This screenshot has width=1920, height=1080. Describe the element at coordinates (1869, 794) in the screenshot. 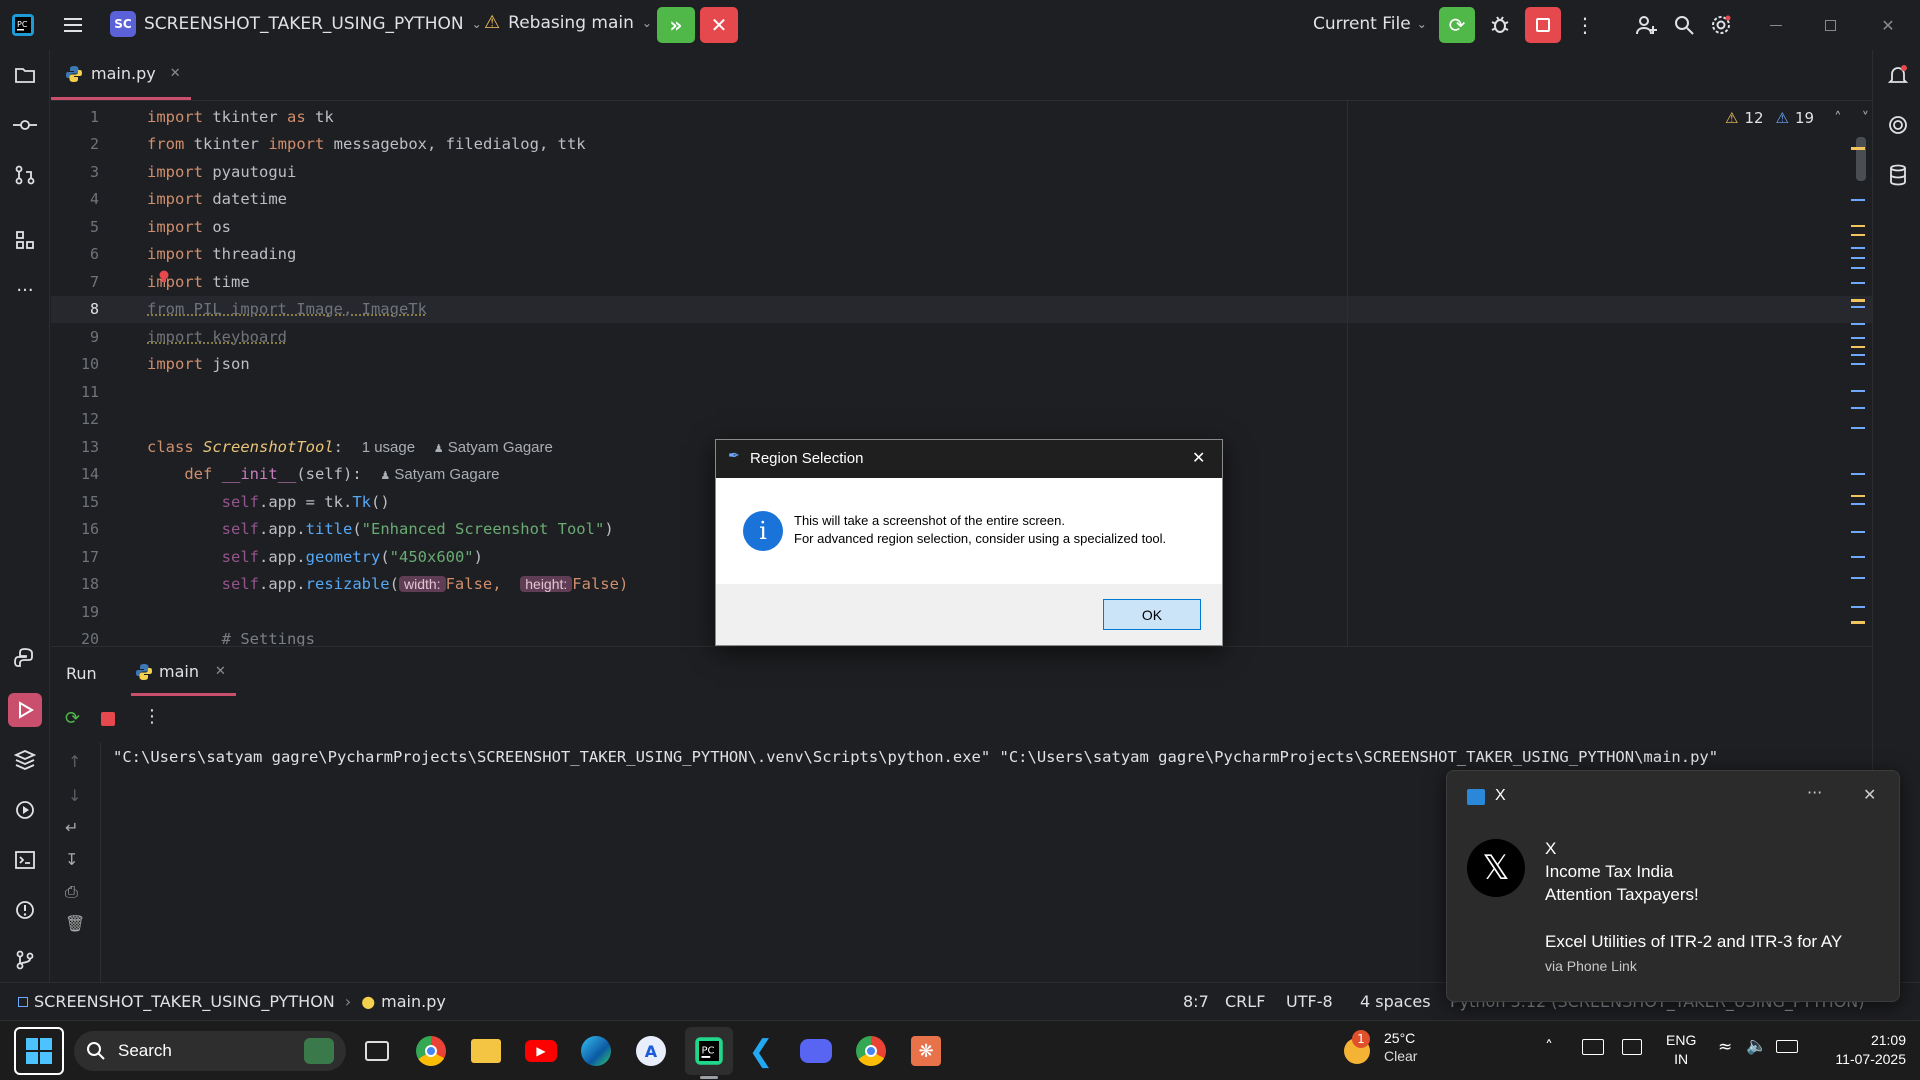

I see `toast-close-icon: ✕` at that location.